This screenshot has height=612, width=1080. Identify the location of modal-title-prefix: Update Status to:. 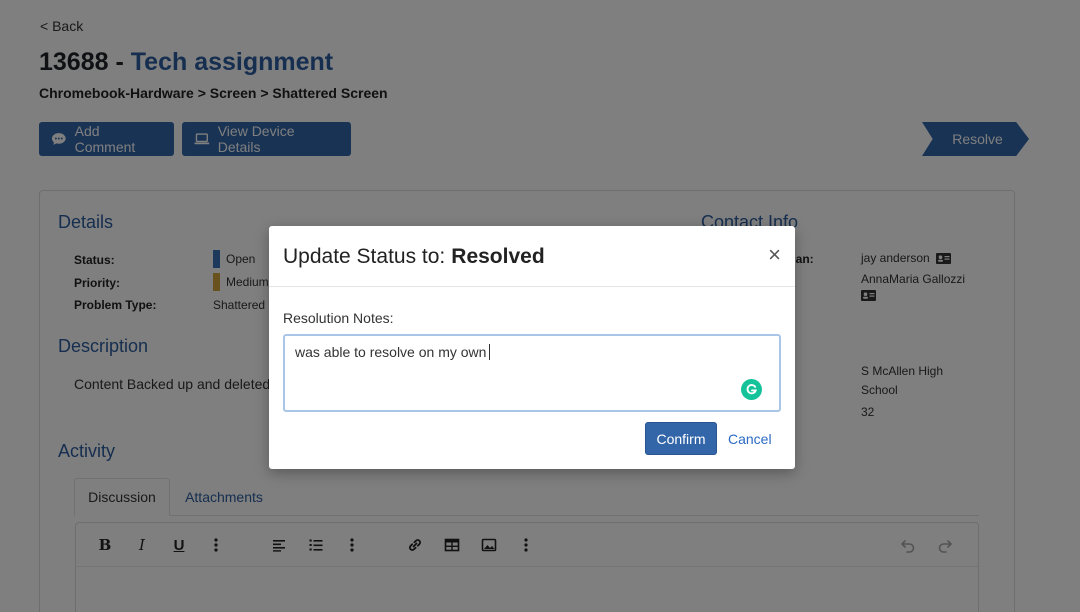
(364, 256).